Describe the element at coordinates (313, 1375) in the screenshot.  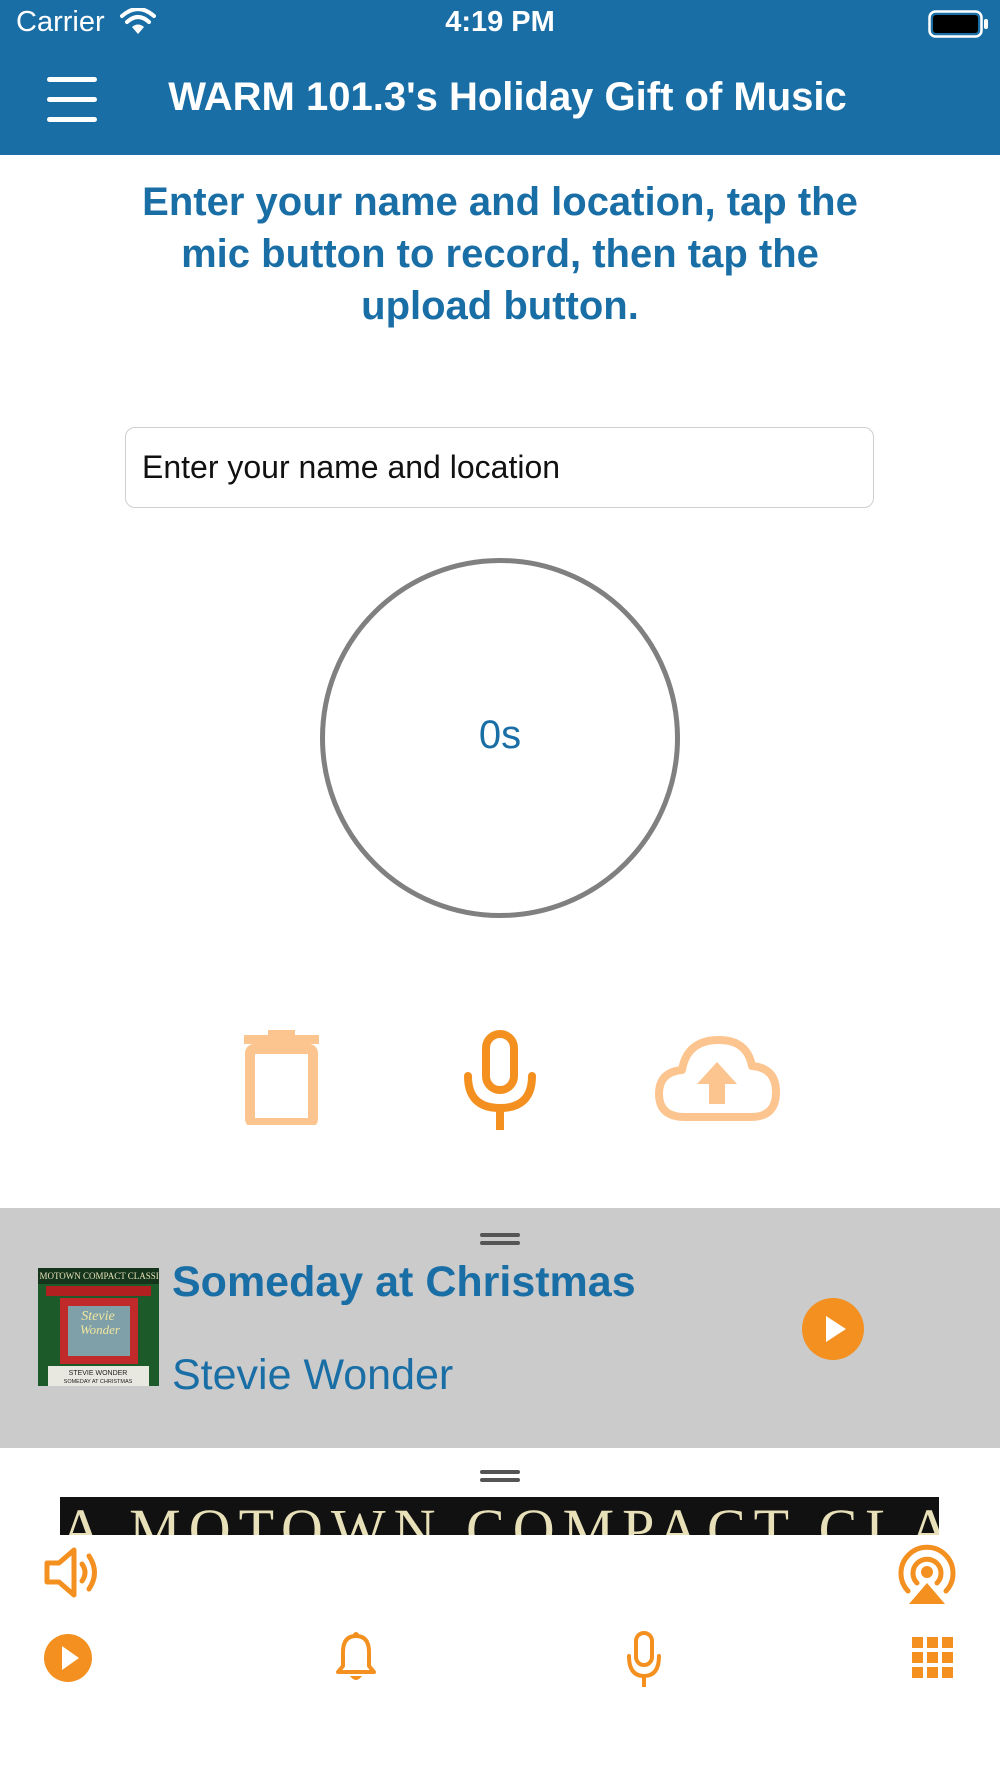
I see `track-artist: Stevie Wonder` at that location.